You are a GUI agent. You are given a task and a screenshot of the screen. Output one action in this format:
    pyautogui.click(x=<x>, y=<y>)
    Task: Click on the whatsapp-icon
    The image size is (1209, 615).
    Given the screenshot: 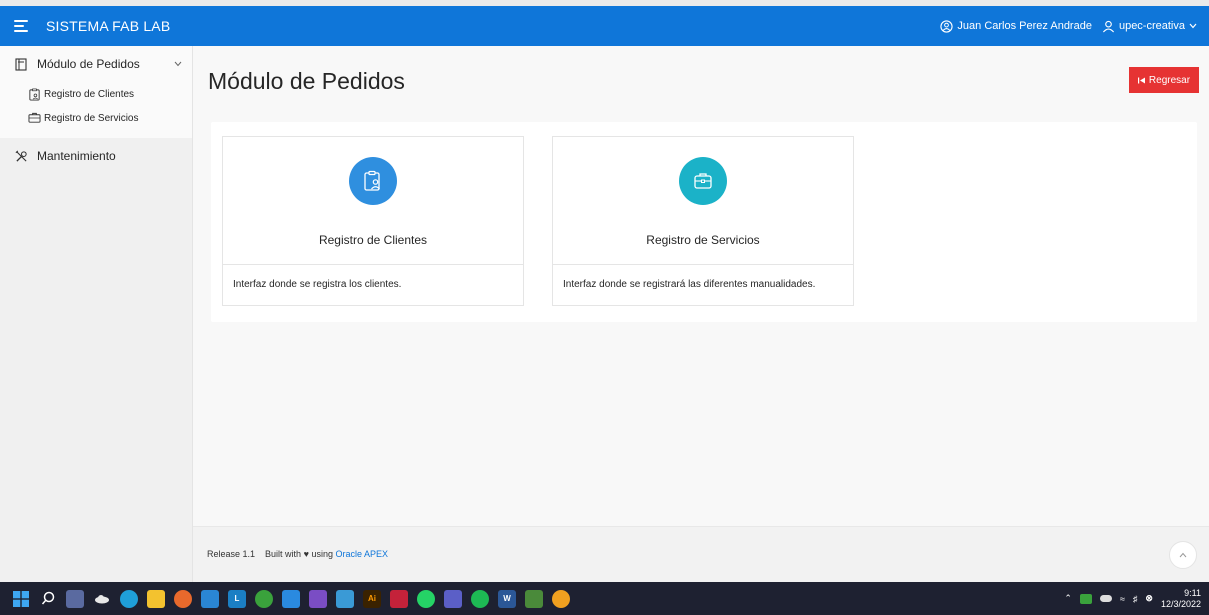 What is the action you would take?
    pyautogui.click(x=426, y=598)
    